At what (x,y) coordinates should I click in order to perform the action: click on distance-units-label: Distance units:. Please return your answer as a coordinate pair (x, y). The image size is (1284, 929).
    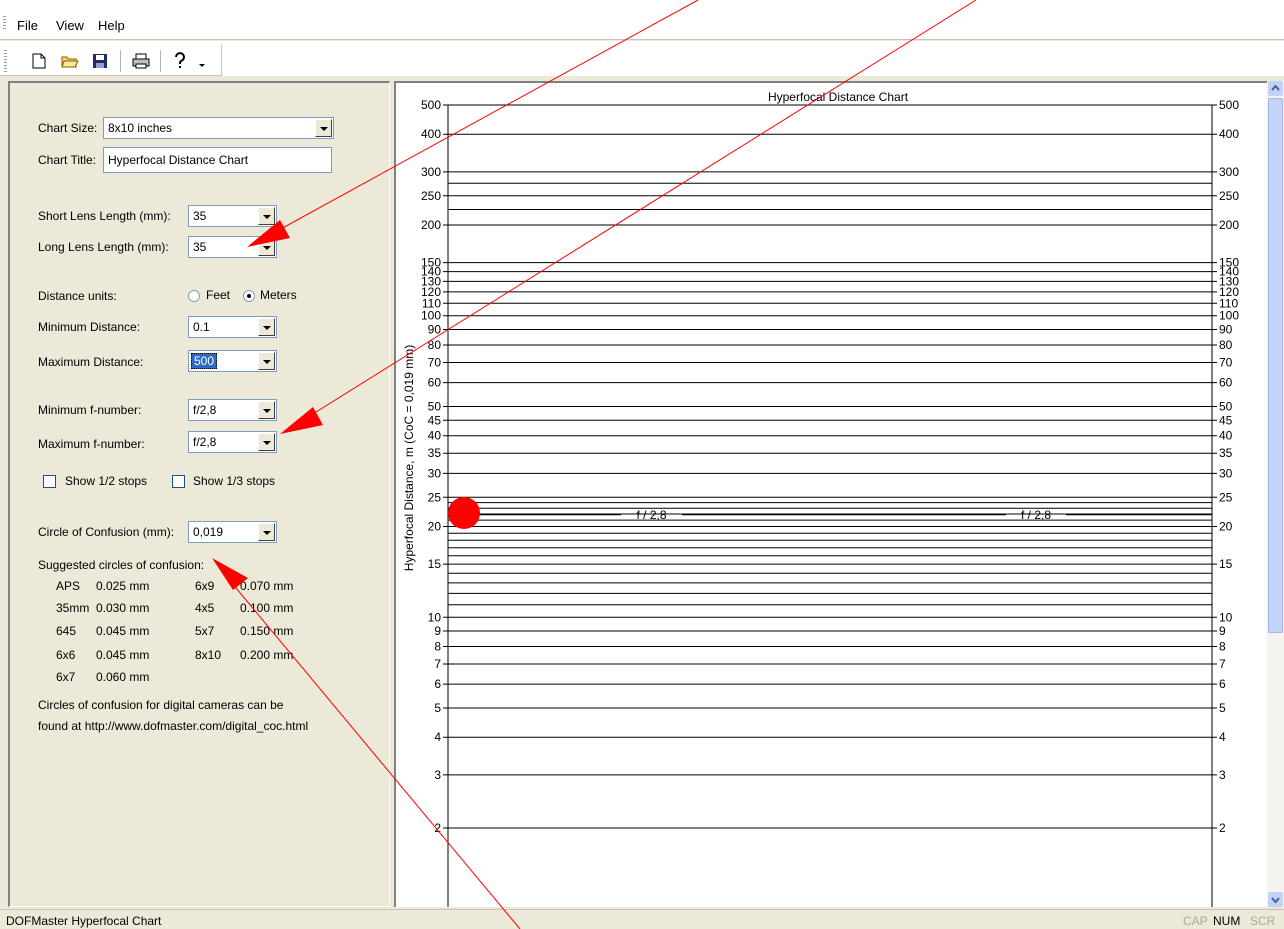
    Looking at the image, I should click on (77, 296).